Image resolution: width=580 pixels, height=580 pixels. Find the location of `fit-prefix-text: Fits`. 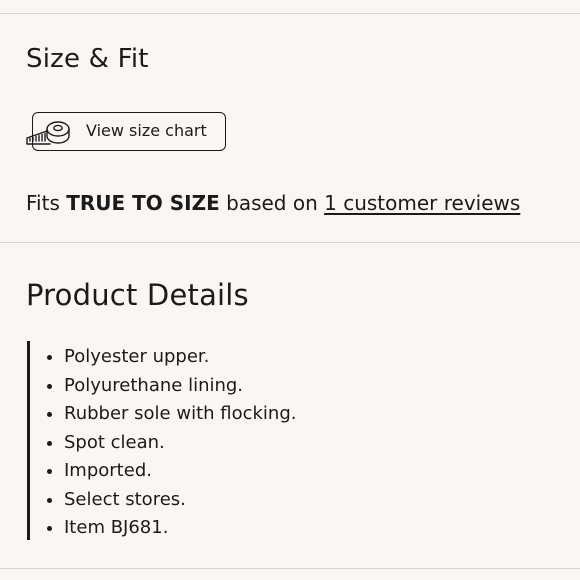

fit-prefix-text: Fits is located at coordinates (46, 203).